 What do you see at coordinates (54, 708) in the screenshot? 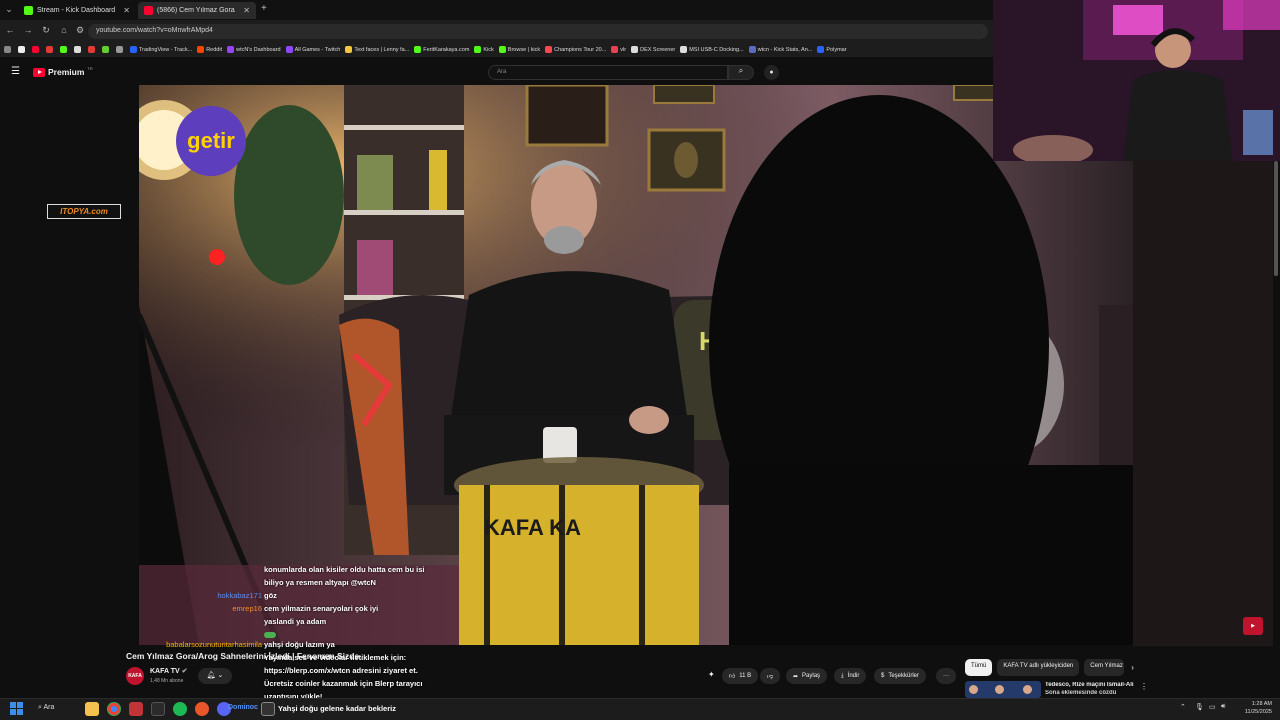
I see `taskbar-search: ⌕ Ara` at bounding box center [54, 708].